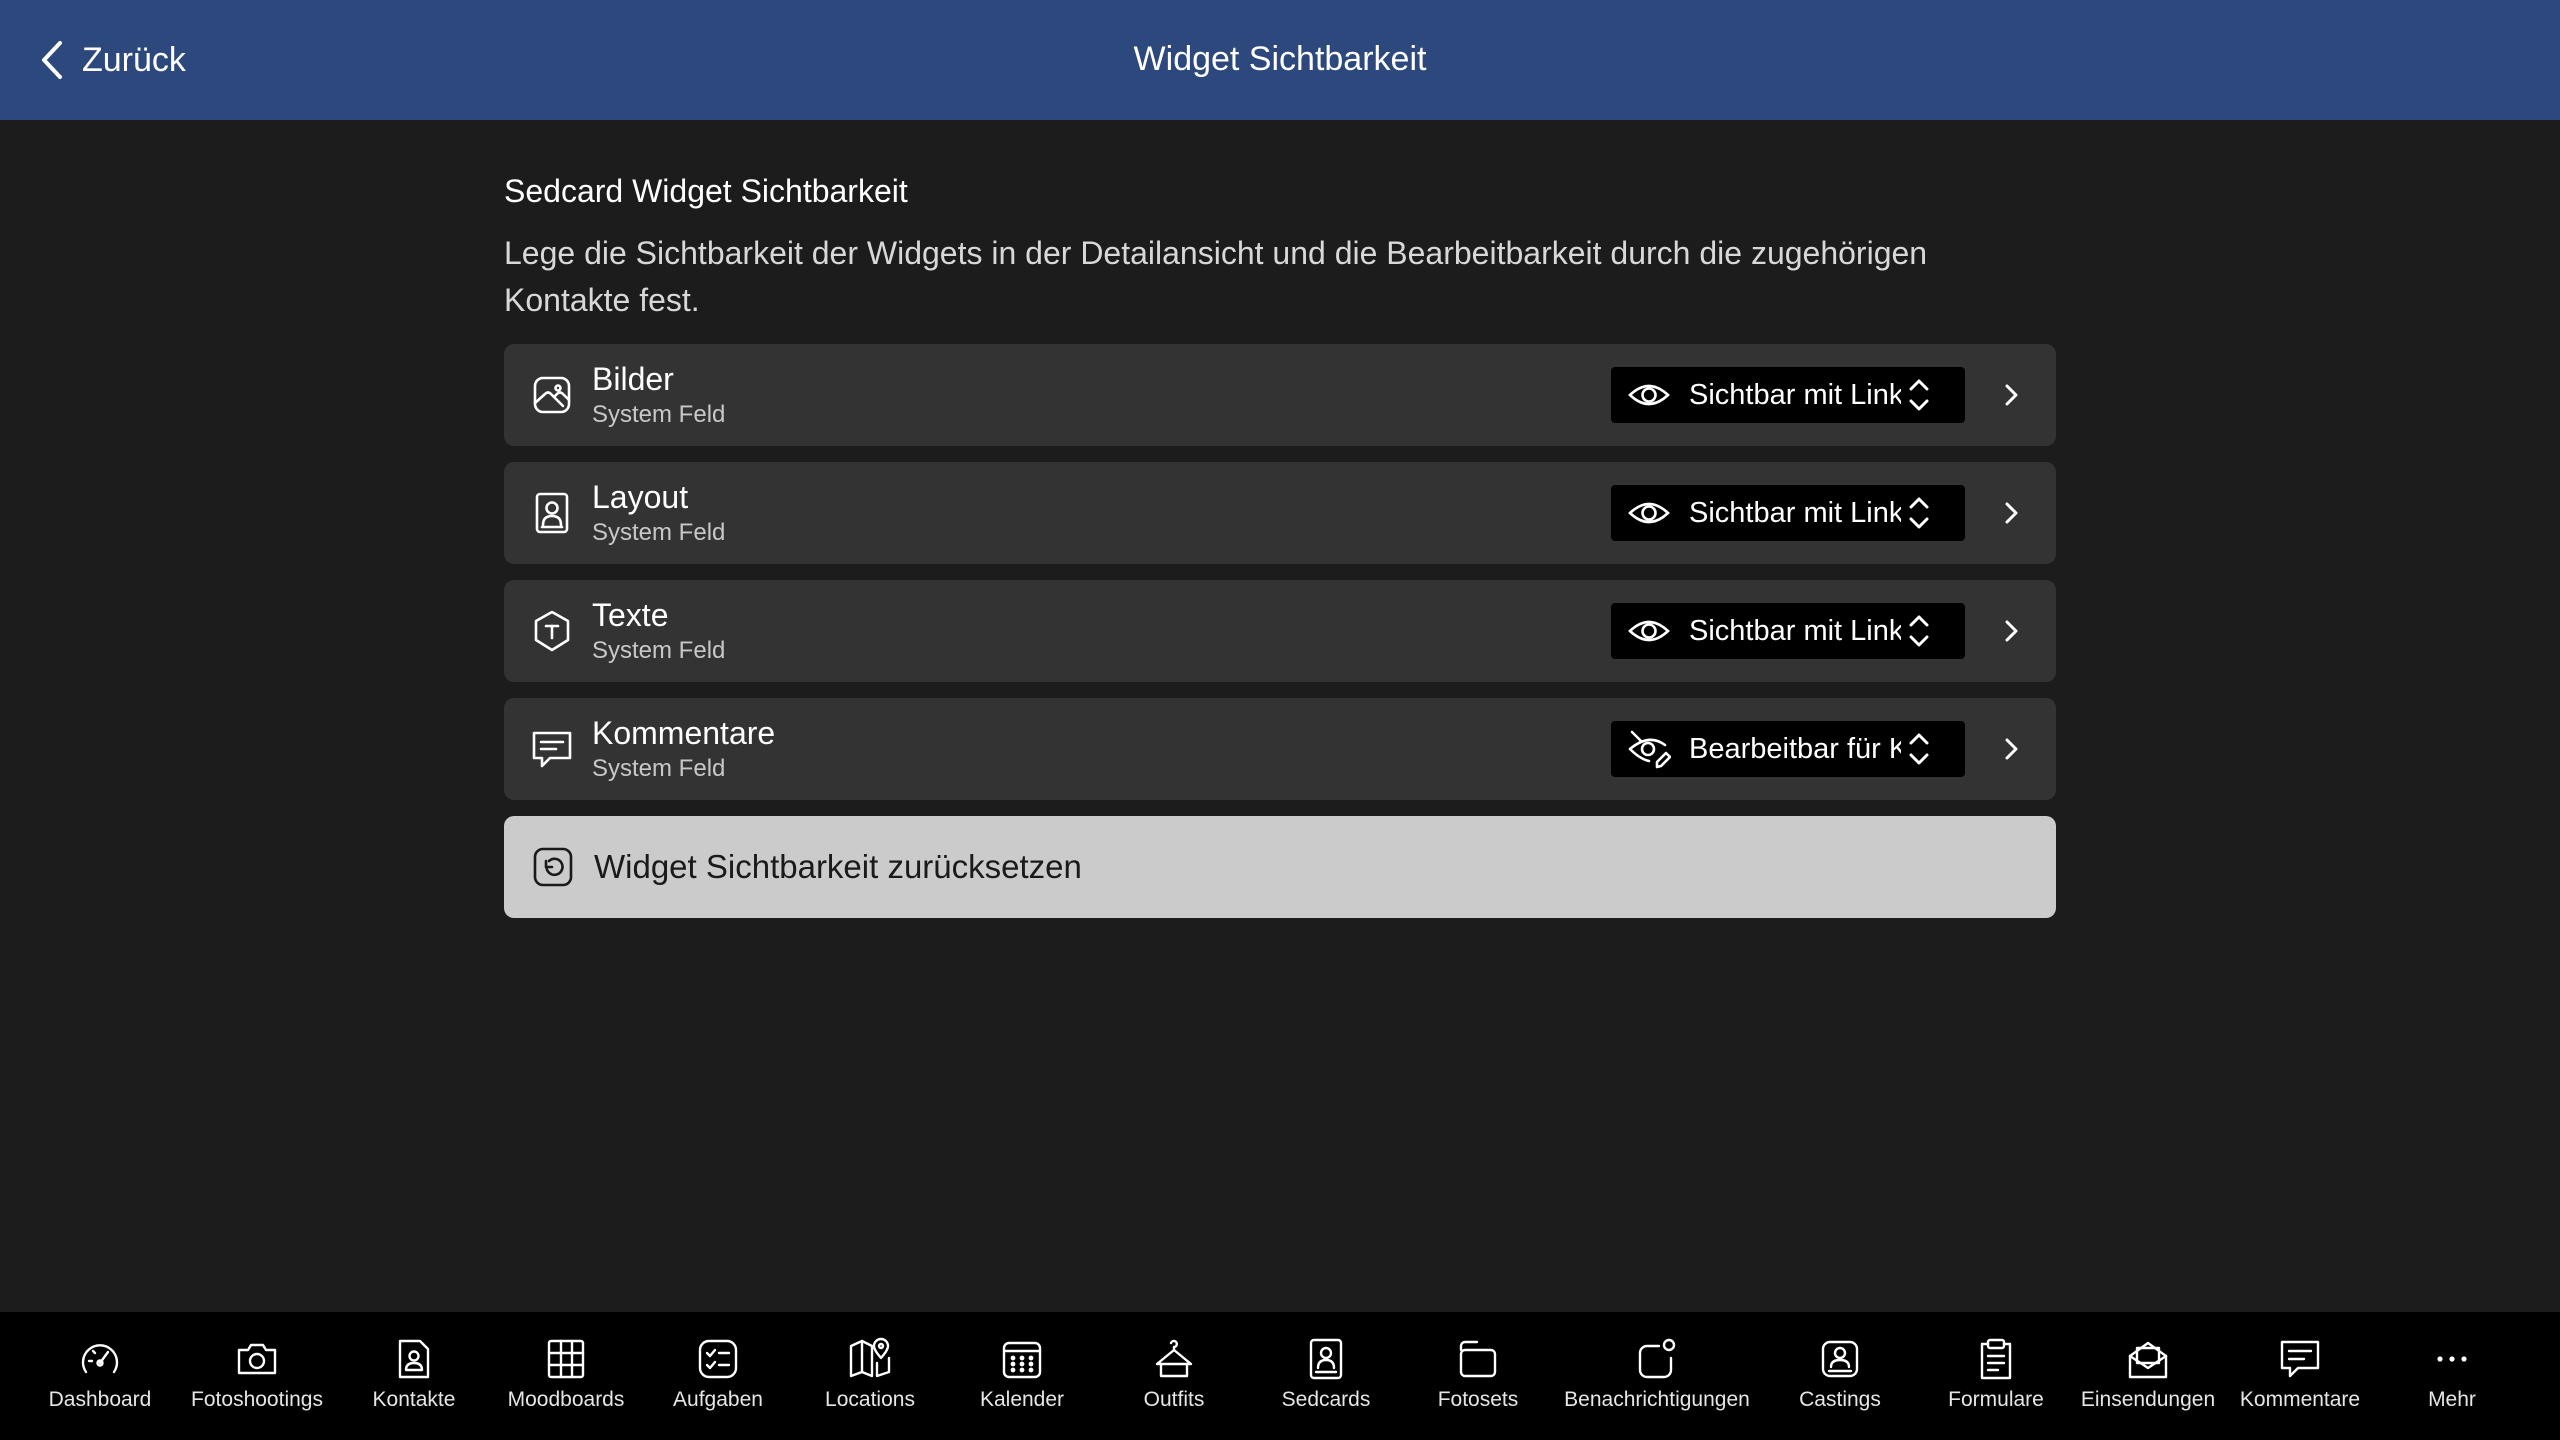  I want to click on tab-moodboards: Moodboards, so click(566, 1376).